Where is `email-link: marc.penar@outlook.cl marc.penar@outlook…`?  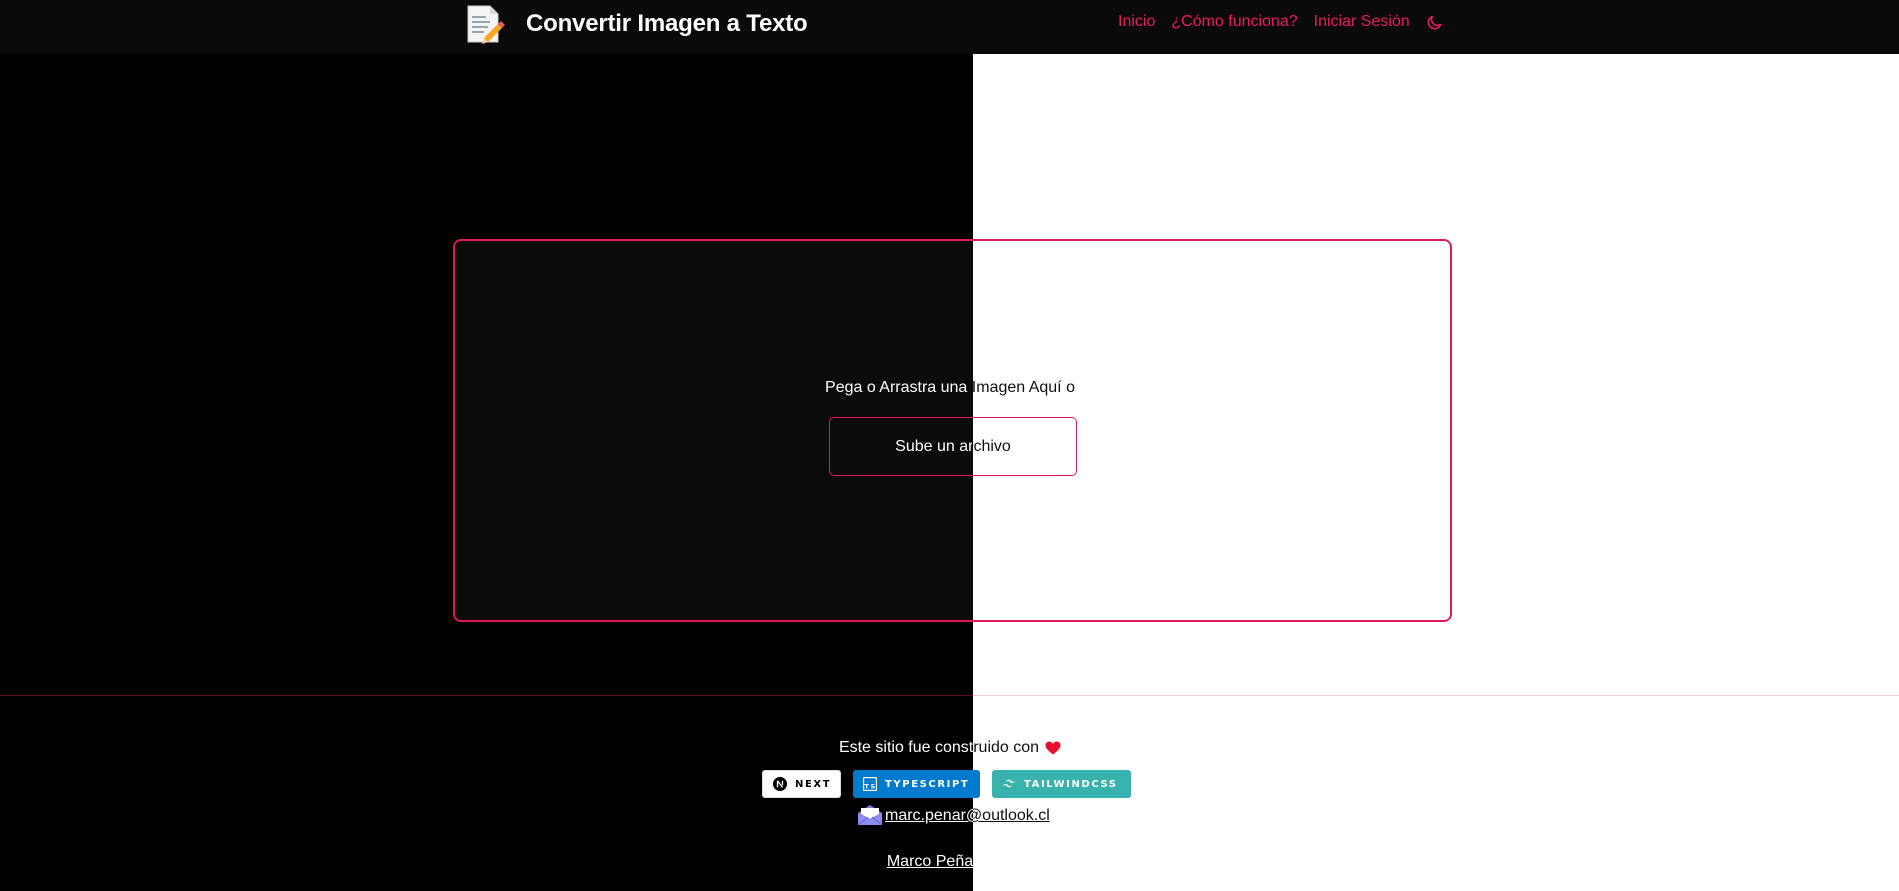
email-link: marc.penar@outlook.cl marc.penar@outlook… is located at coordinates (980, 816).